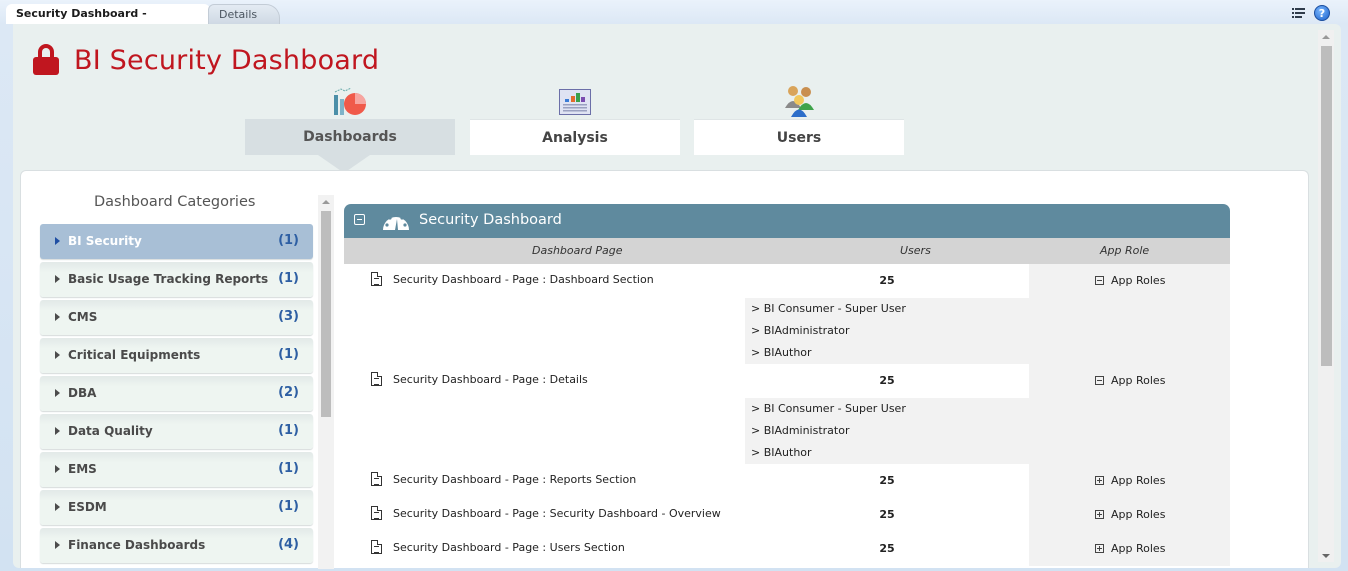  What do you see at coordinates (288, 316) in the screenshot?
I see `category-count: (3)` at bounding box center [288, 316].